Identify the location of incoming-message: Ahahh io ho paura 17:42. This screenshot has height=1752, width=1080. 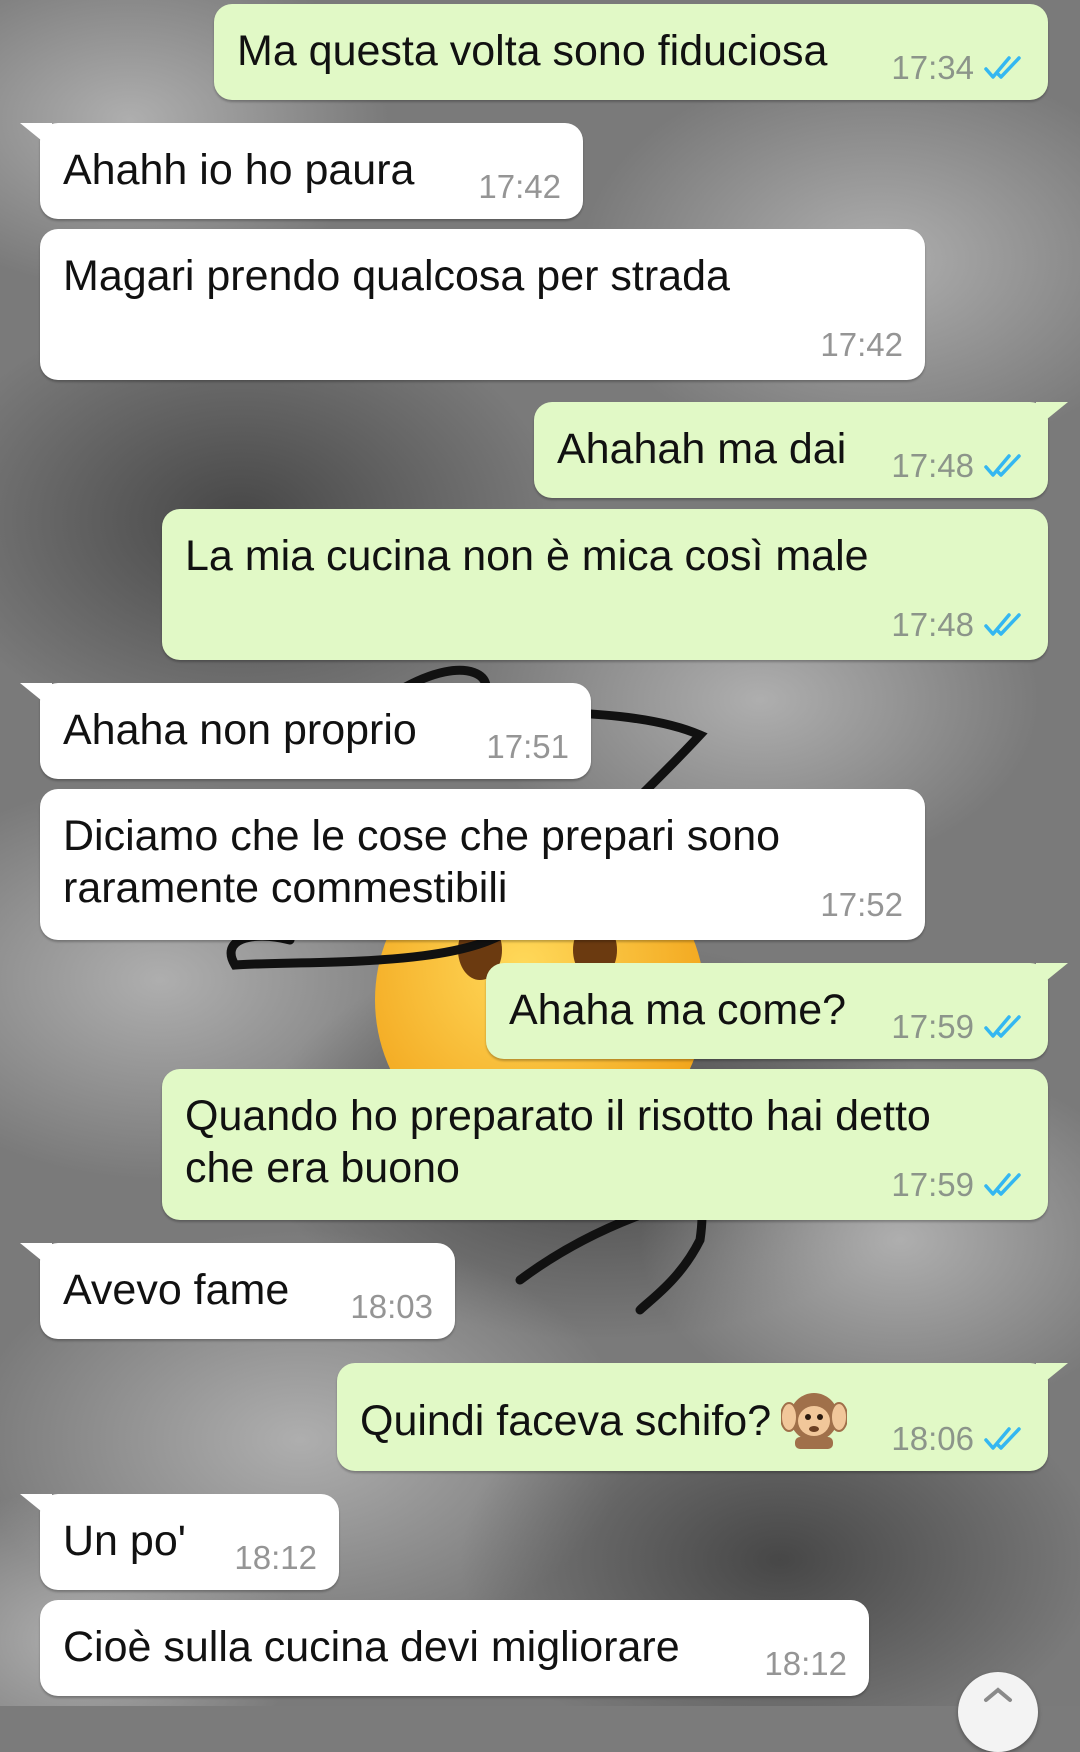
(301, 171).